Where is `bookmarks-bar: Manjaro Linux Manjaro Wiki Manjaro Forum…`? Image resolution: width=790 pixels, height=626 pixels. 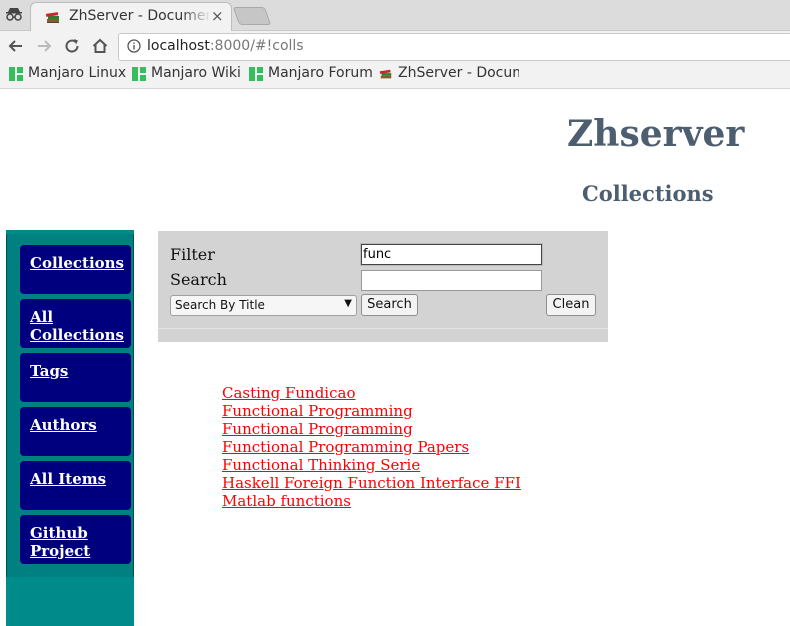 bookmarks-bar: Manjaro Linux Manjaro Wiki Manjaro Forum… is located at coordinates (395, 75).